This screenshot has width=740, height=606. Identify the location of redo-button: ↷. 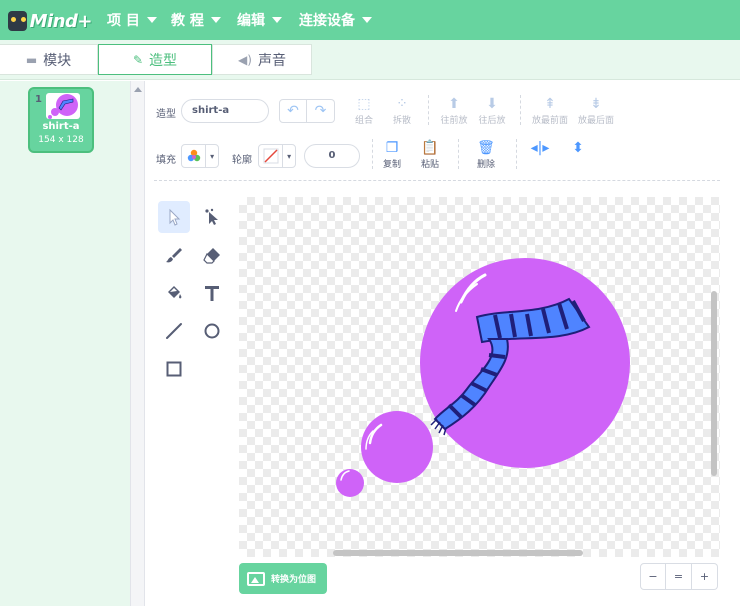
(321, 111).